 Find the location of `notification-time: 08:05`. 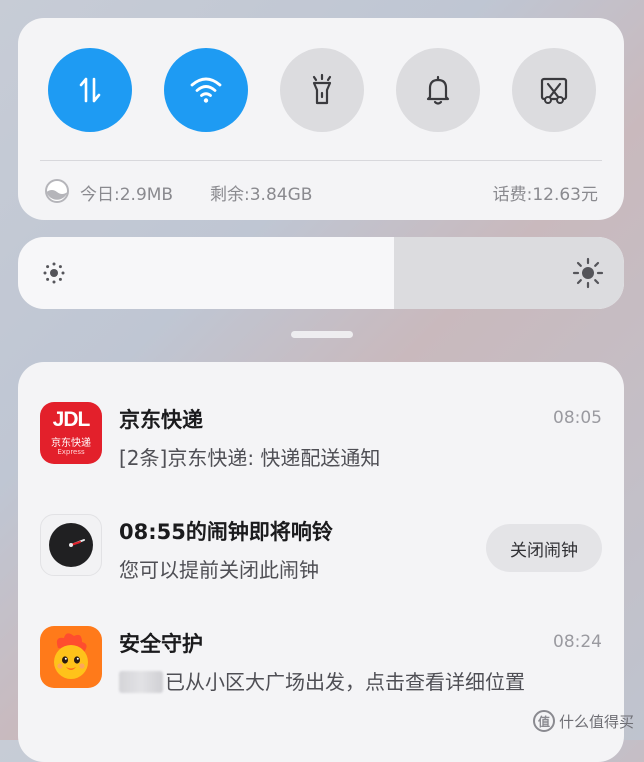

notification-time: 08:05 is located at coordinates (577, 418).